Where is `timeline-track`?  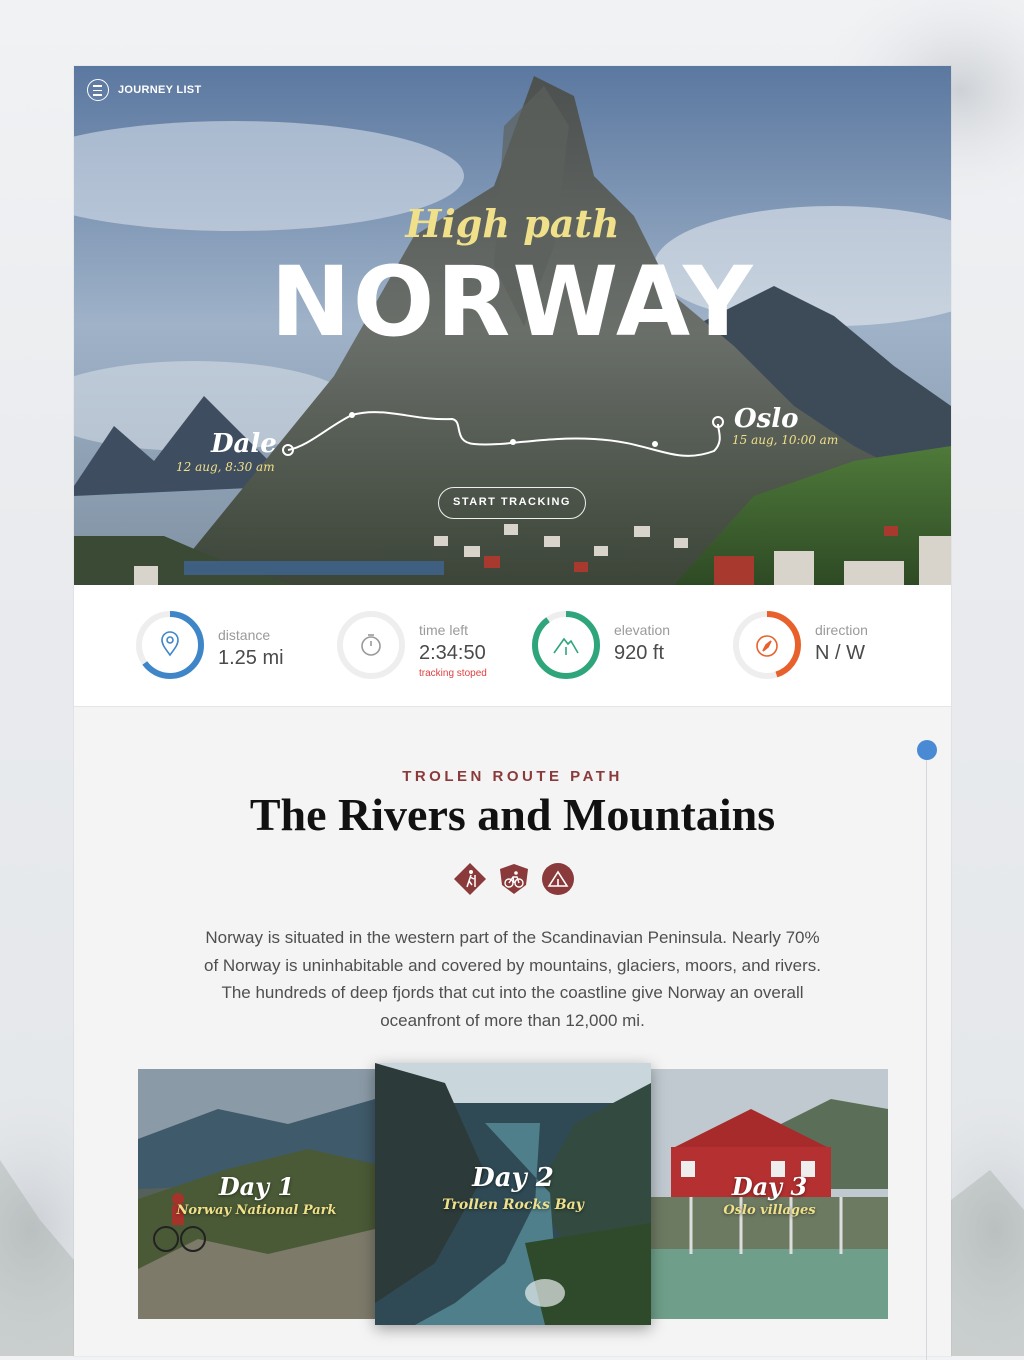
timeline-track is located at coordinates (926, 1055).